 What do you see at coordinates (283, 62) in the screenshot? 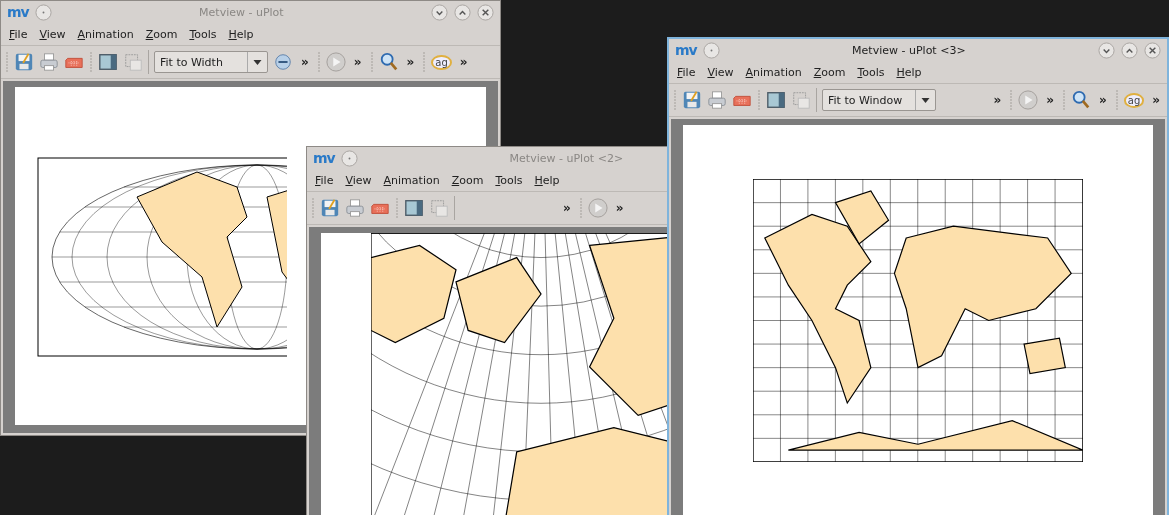
I see `minus-circle-icon` at bounding box center [283, 62].